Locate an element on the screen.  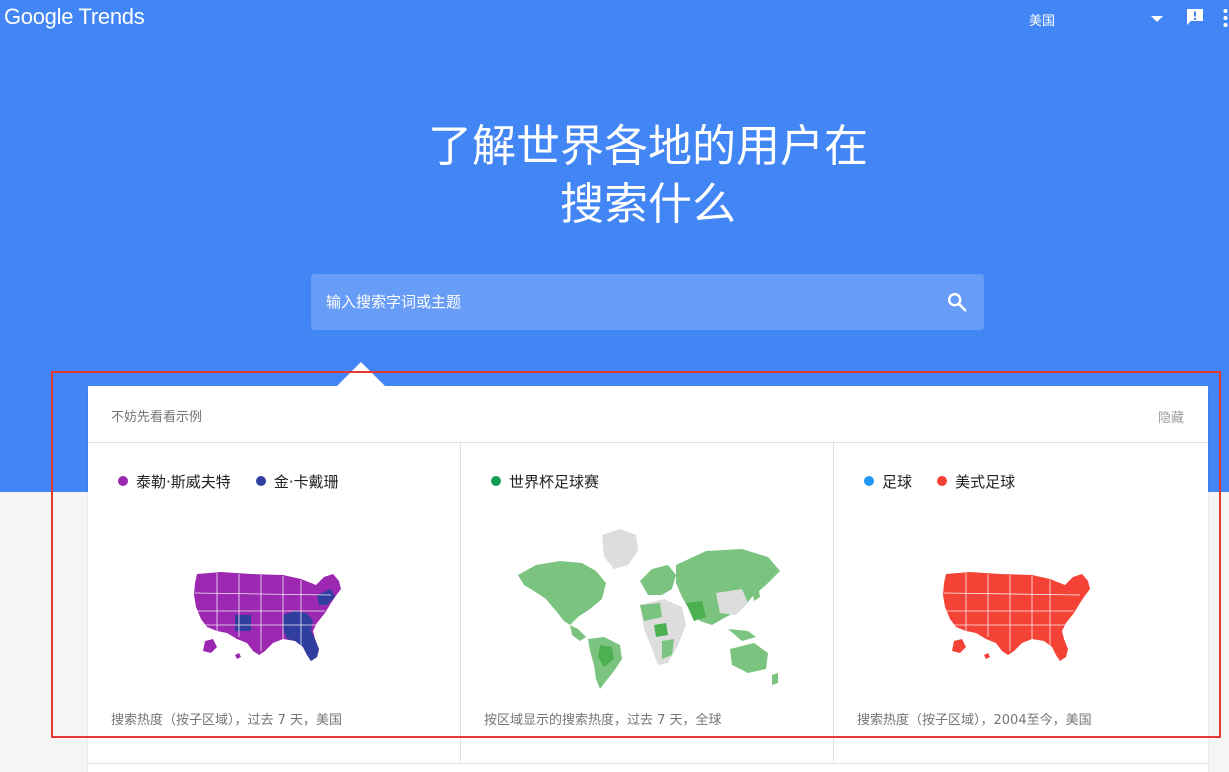
card-caption: 按区域显示的搜索热度，过去 7 天，全球 is located at coordinates (603, 720).